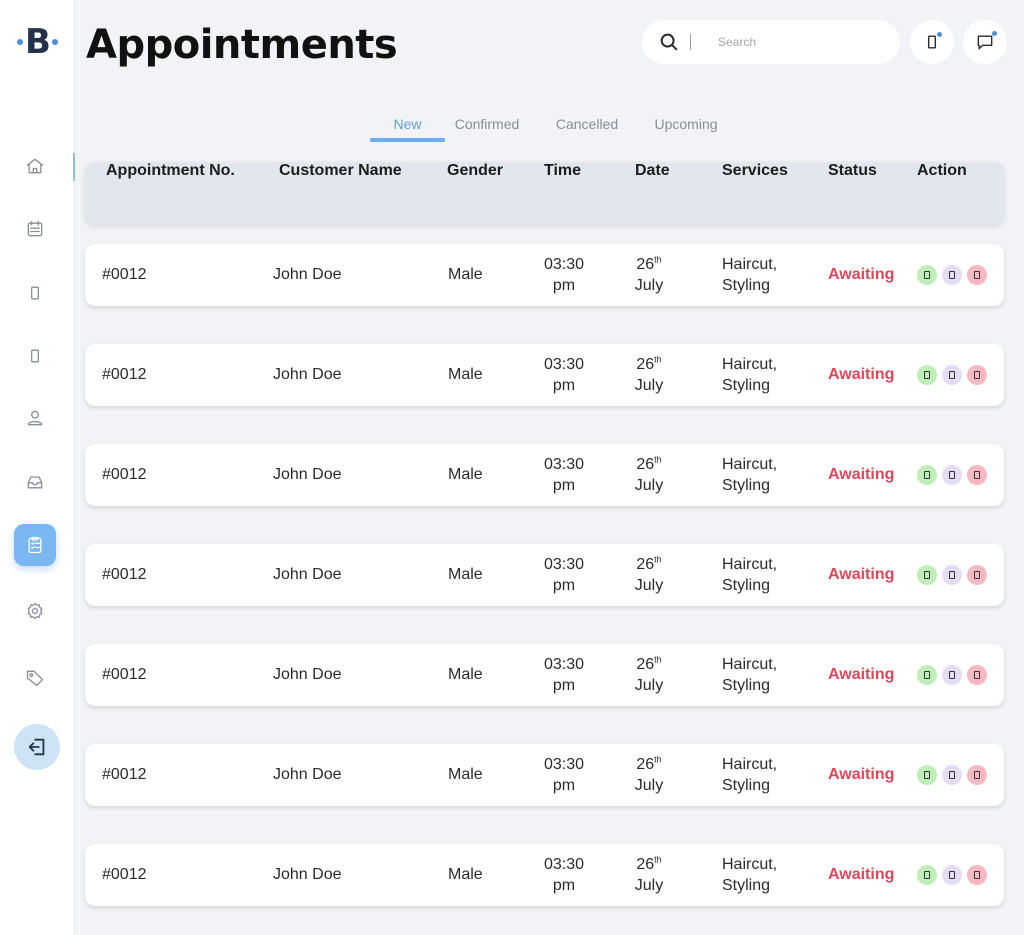 The width and height of the screenshot is (1024, 935). I want to click on messages-button, so click(985, 42).